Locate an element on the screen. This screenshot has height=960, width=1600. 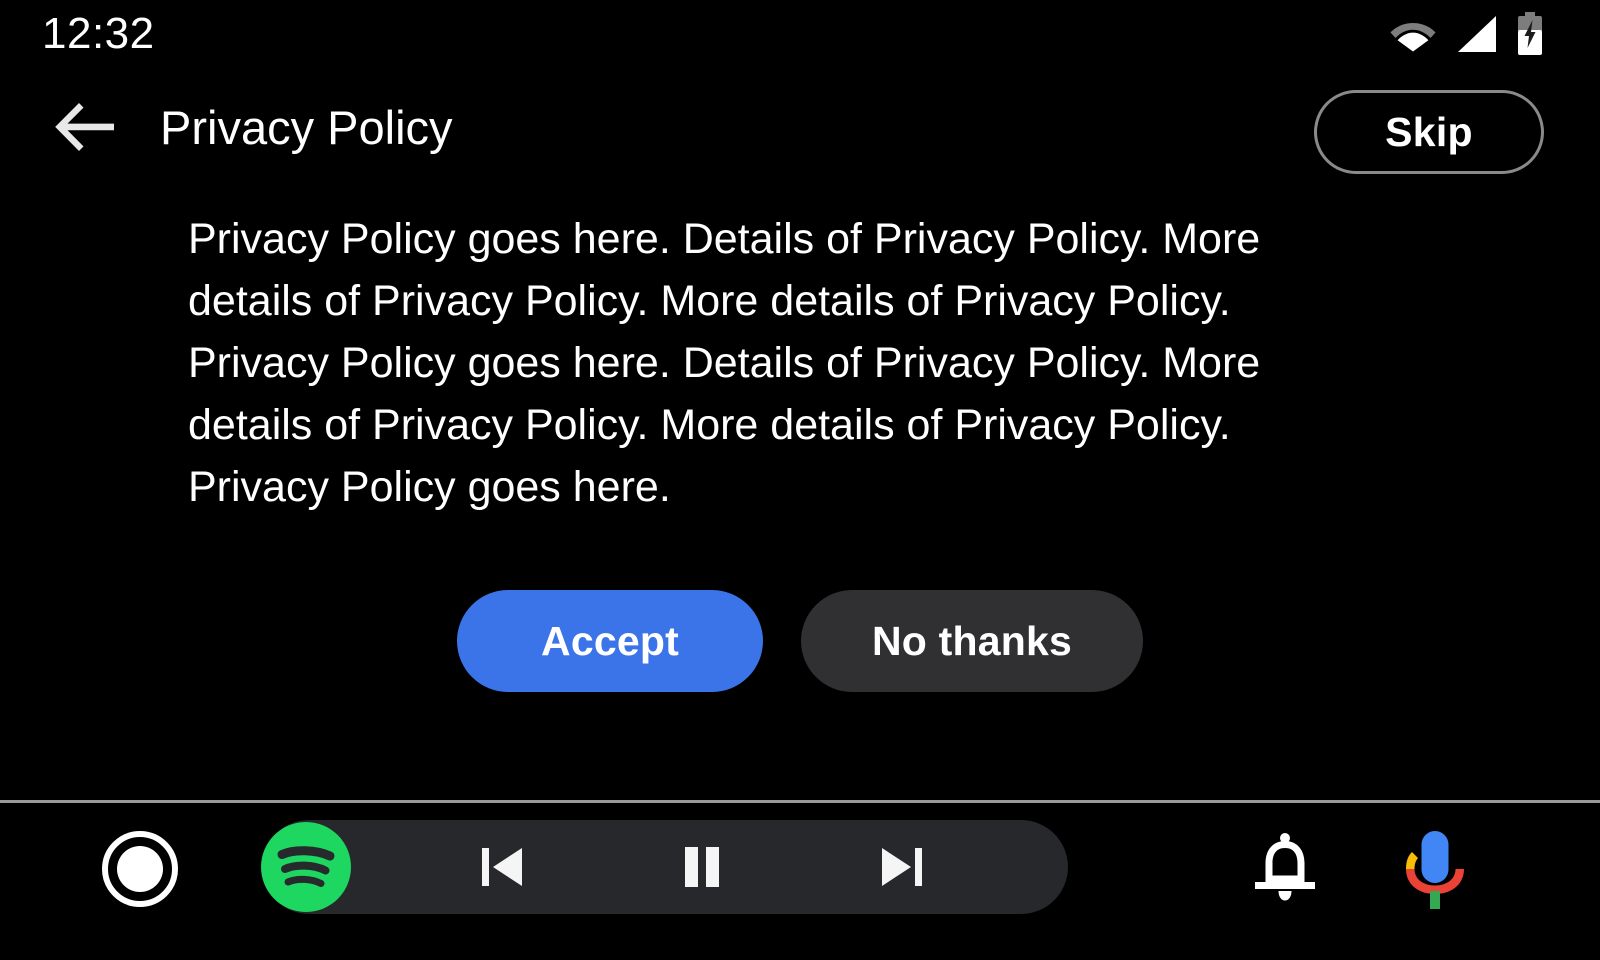
accept-button: Accept is located at coordinates (610, 641).